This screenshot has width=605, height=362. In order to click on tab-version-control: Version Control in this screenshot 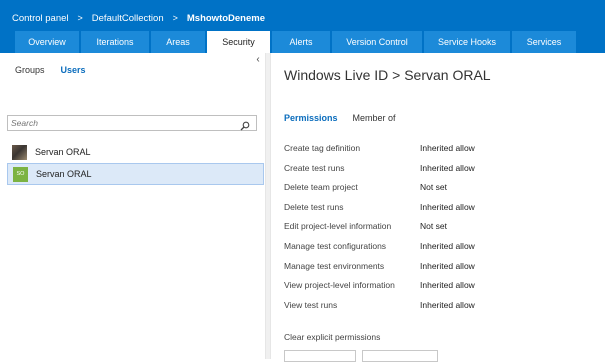, I will do `click(377, 42)`.